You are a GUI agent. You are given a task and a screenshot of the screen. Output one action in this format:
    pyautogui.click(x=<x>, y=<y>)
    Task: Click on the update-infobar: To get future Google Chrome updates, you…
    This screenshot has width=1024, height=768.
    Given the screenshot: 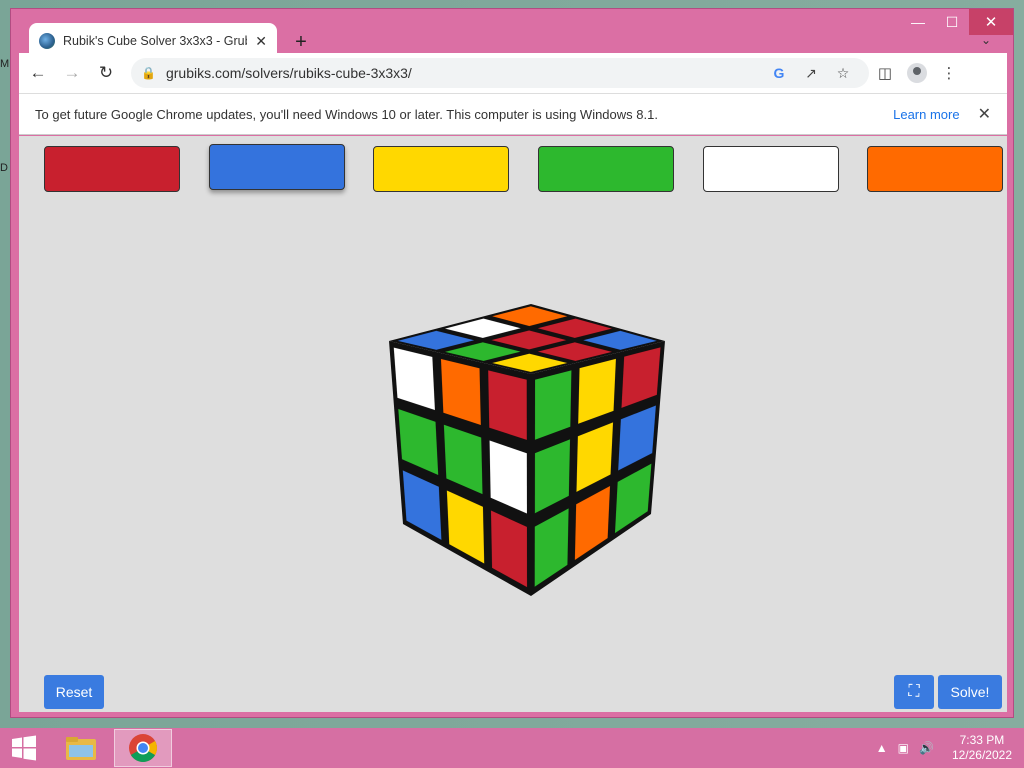 What is the action you would take?
    pyautogui.click(x=513, y=114)
    